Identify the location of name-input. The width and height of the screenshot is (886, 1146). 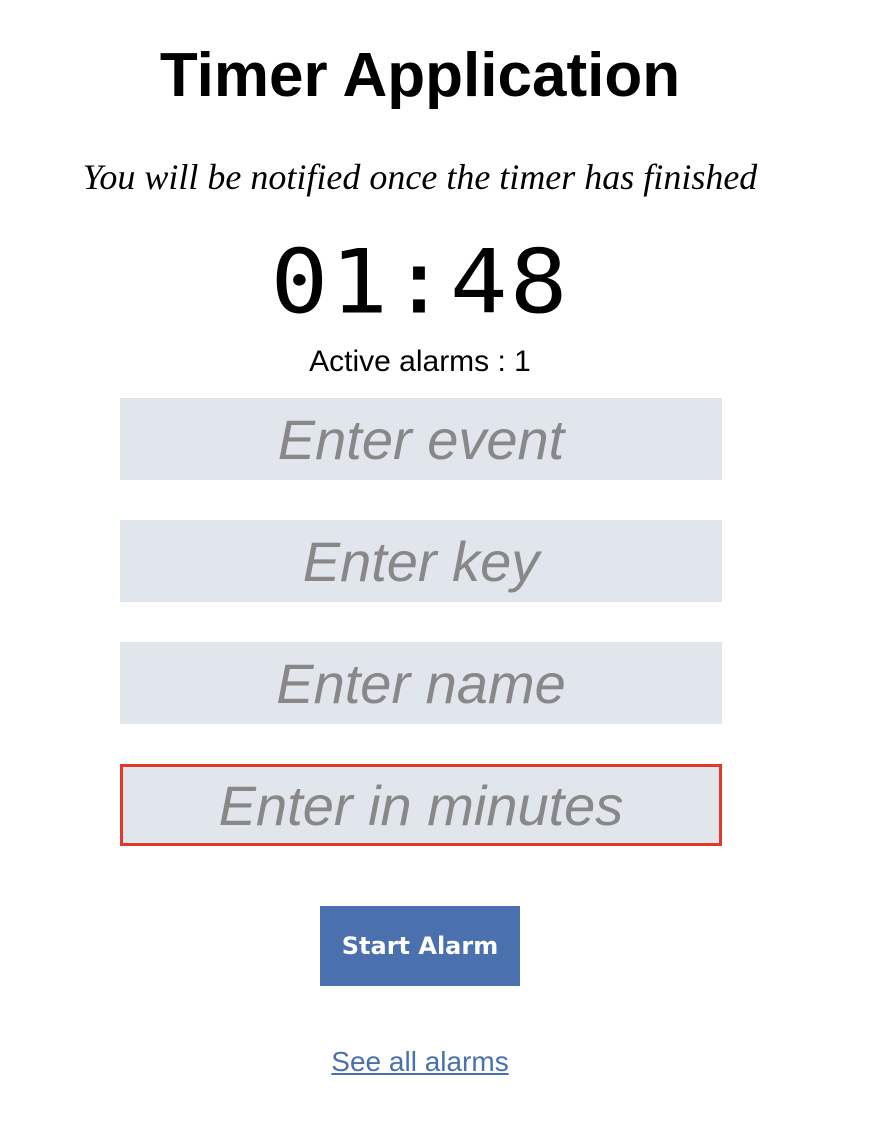
(421, 683).